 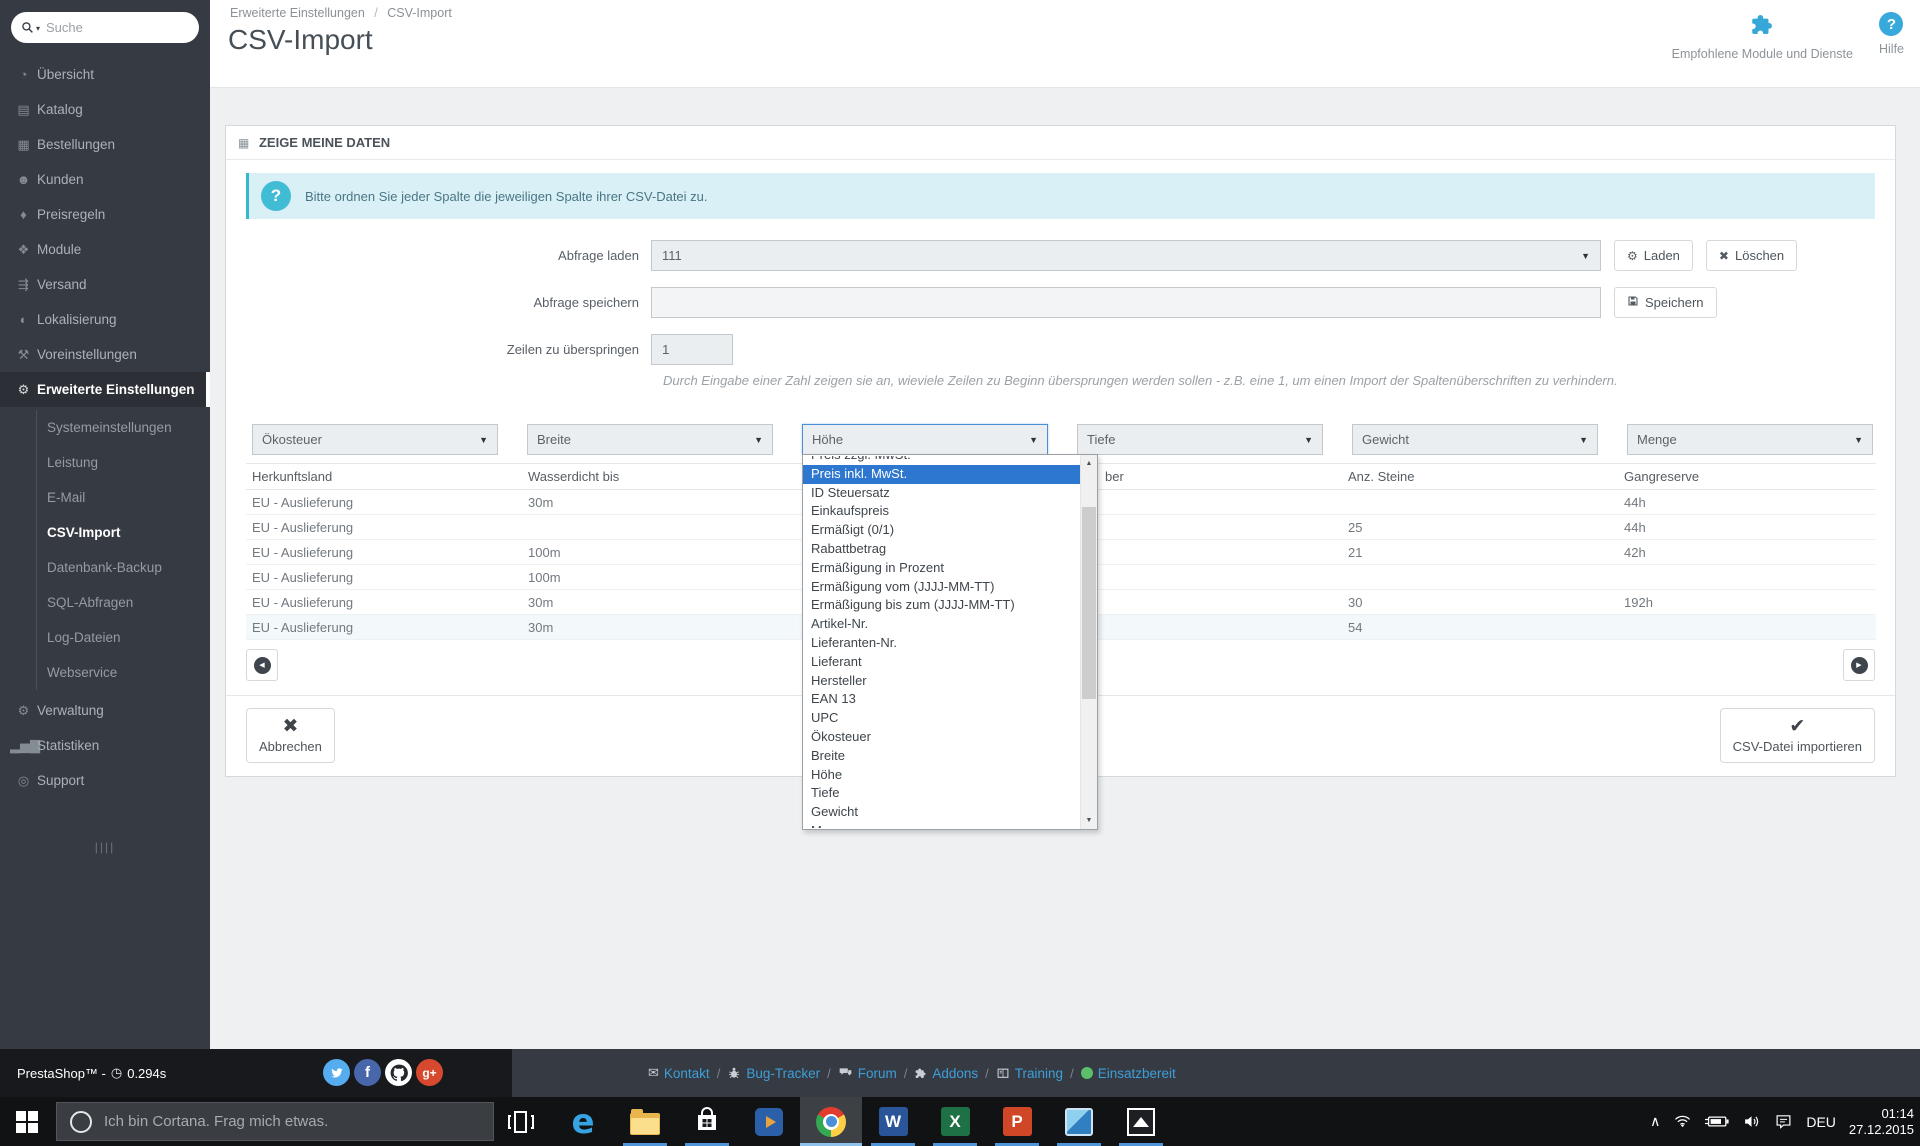 What do you see at coordinates (336, 1072) in the screenshot?
I see `twitter-icon` at bounding box center [336, 1072].